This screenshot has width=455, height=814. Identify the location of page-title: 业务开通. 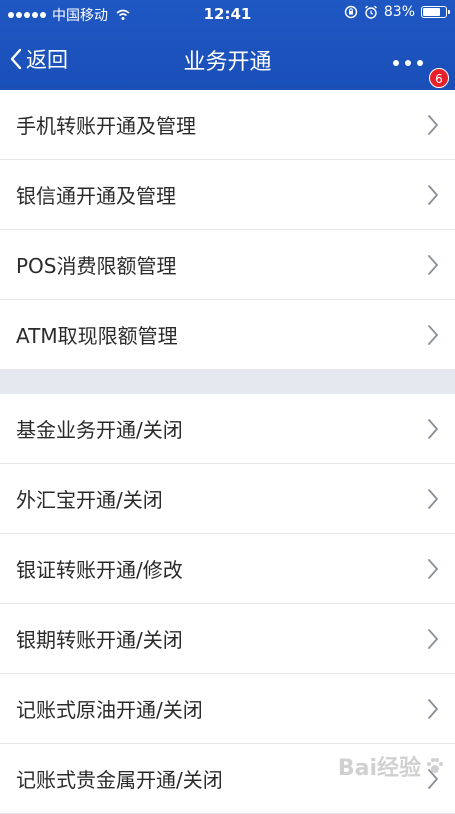
(227, 62).